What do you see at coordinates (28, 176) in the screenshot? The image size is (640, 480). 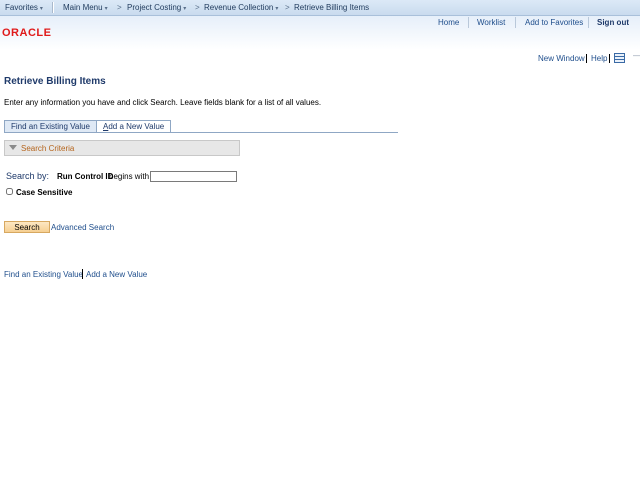 I see `search-by-label: Search by:` at bounding box center [28, 176].